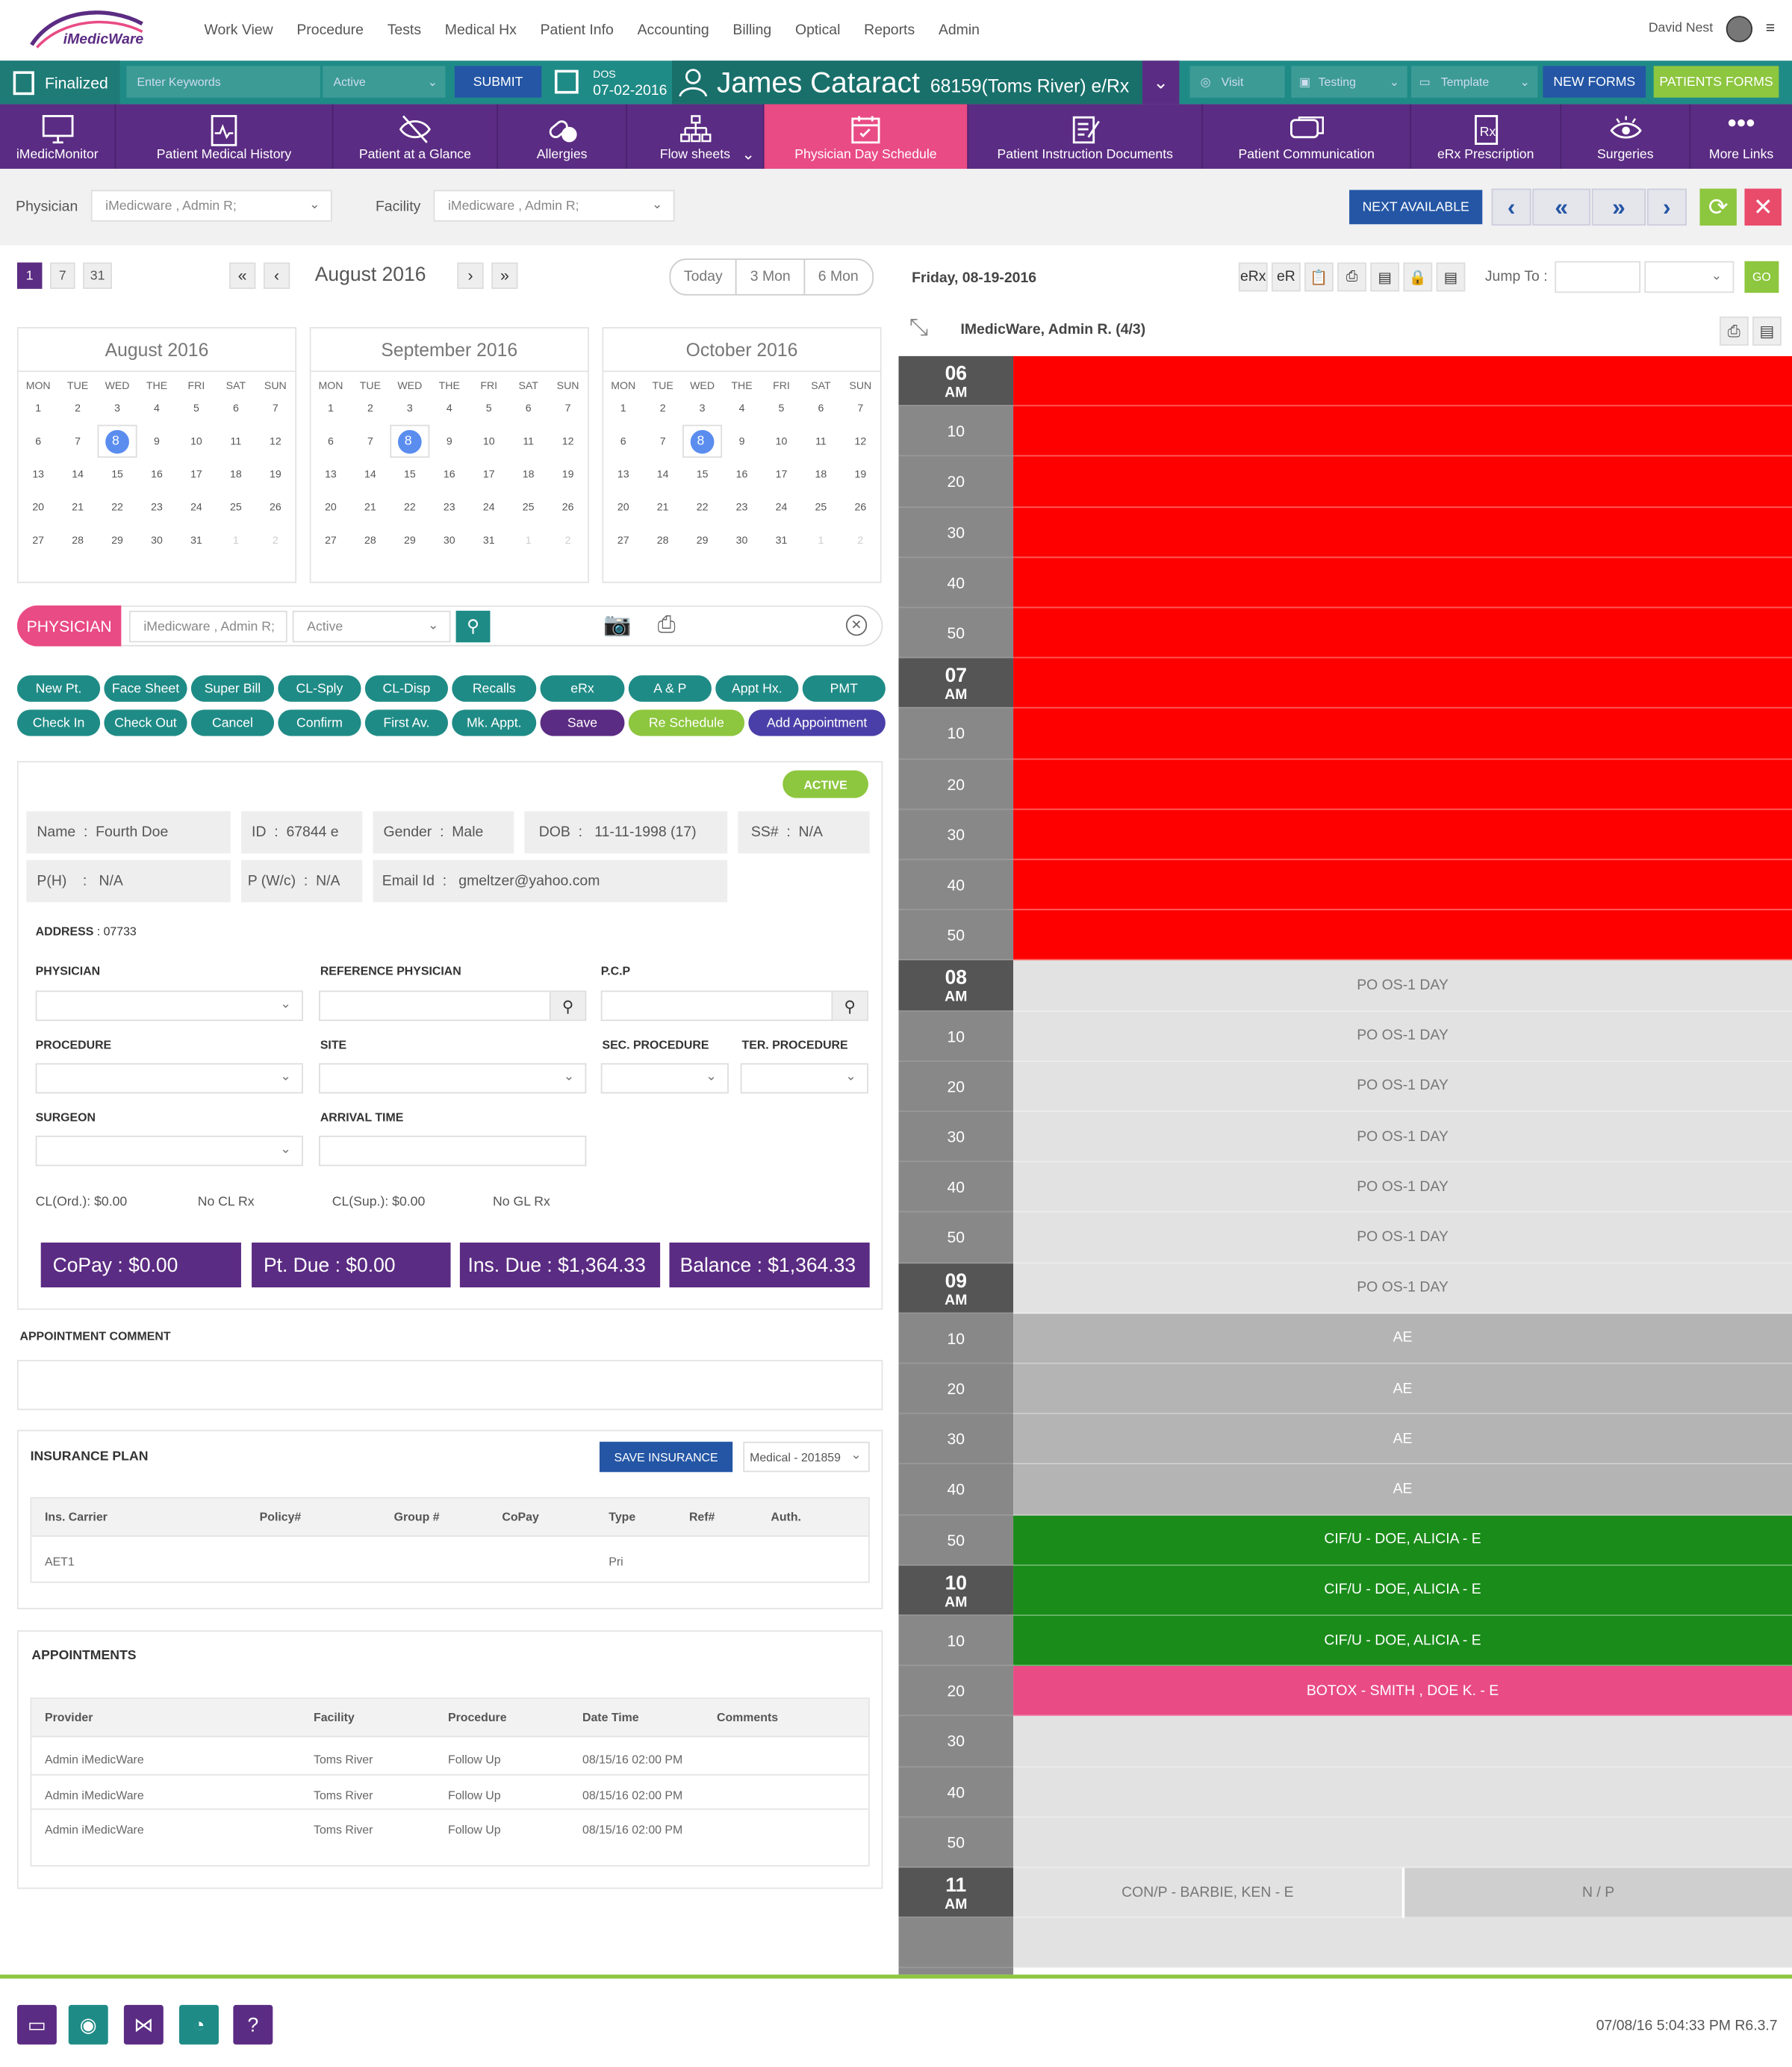 The height and width of the screenshot is (2067, 1792). What do you see at coordinates (208, 627) in the screenshot?
I see `physician-search-input: iMedicware , Admin R;` at bounding box center [208, 627].